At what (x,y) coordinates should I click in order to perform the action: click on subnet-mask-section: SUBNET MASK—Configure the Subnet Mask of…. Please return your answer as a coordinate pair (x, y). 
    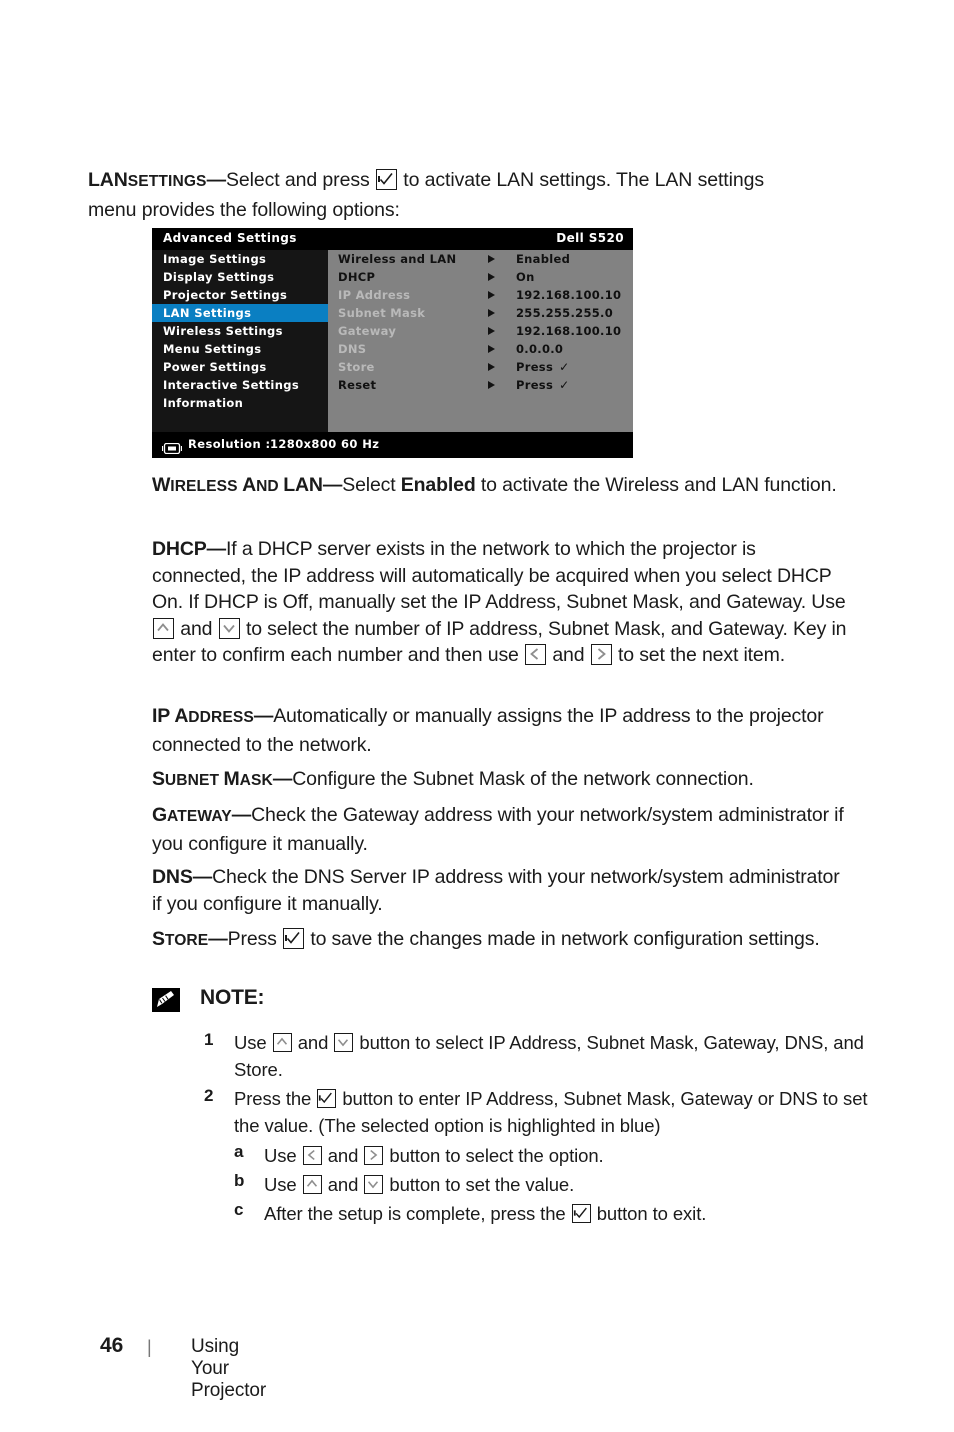
    Looking at the image, I should click on (502, 780).